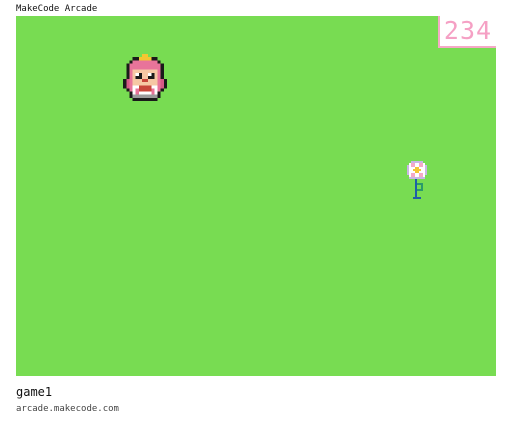  Describe the element at coordinates (145, 77) in the screenshot. I see `player-sprite-icon` at that location.